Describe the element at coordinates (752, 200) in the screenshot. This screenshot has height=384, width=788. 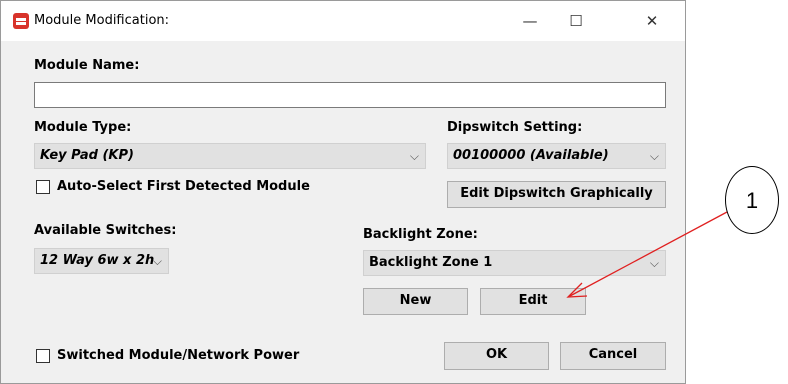
I see `callout-number: 1` at that location.